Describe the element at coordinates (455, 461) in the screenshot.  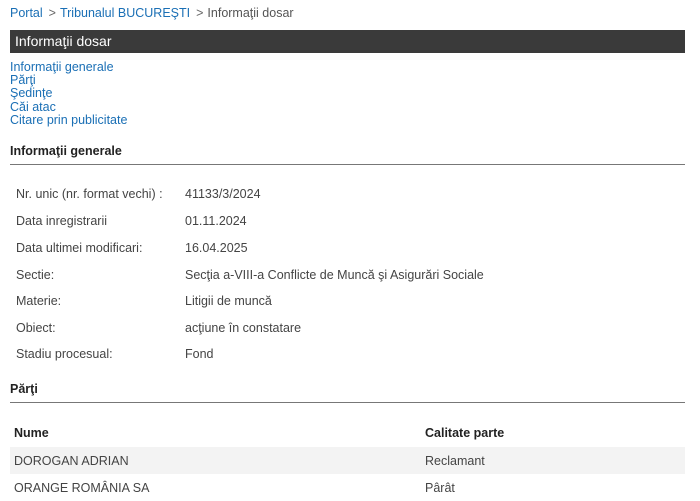
I see `party-role: Reclamant` at that location.